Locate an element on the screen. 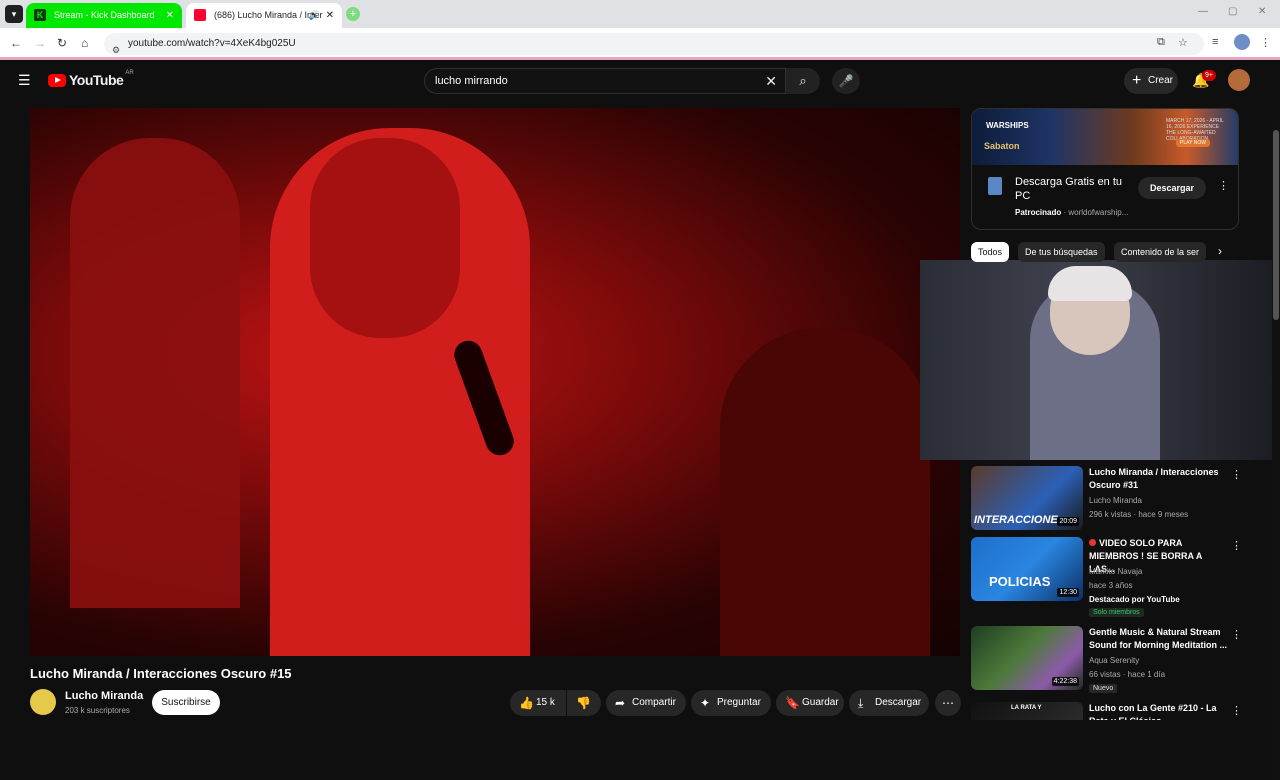 The width and height of the screenshot is (1280, 780). search-value: lucho mirrando is located at coordinates (471, 81).